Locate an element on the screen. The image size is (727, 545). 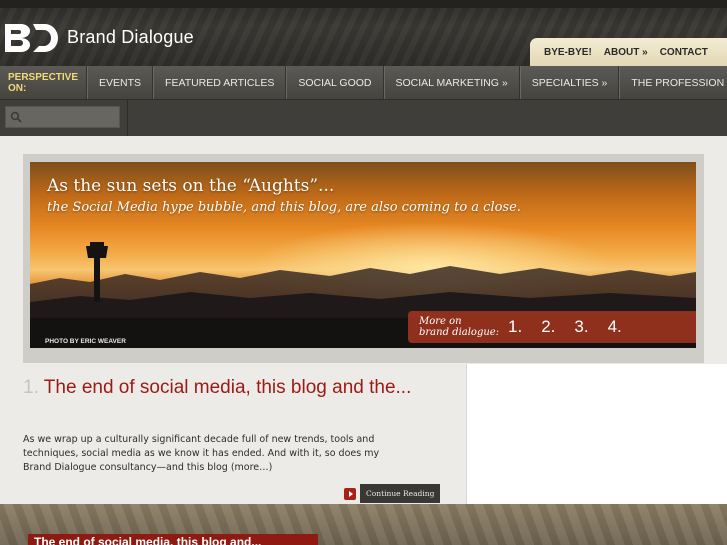
nav-item-the-profession: THE PROFESSION » is located at coordinates (673, 82).